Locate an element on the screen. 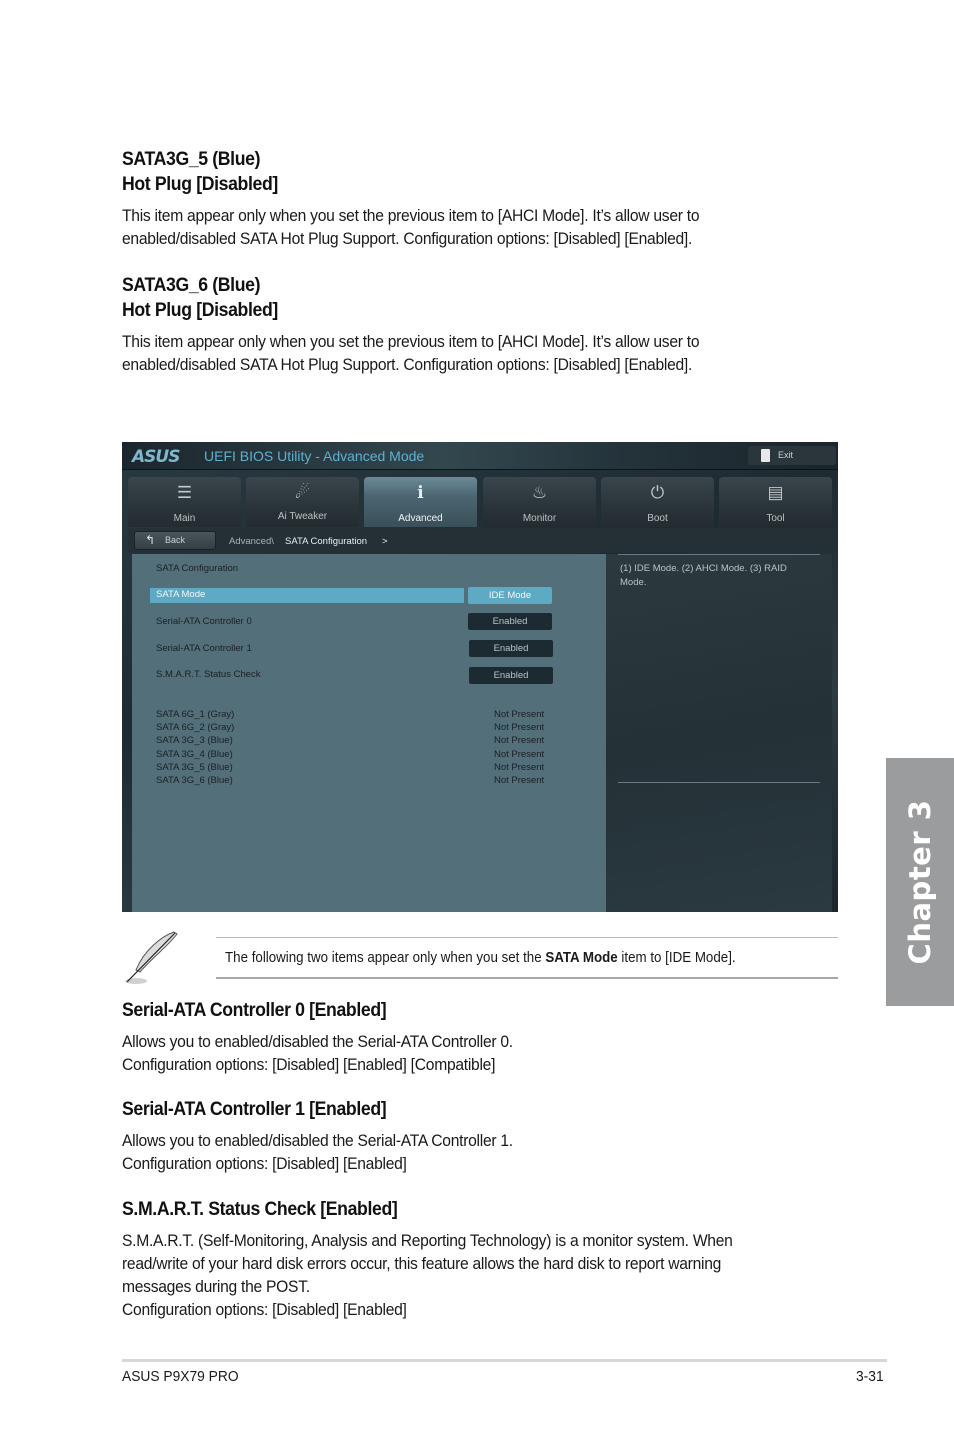 The image size is (954, 1438). tab-main: ☰ Main is located at coordinates (184, 502).